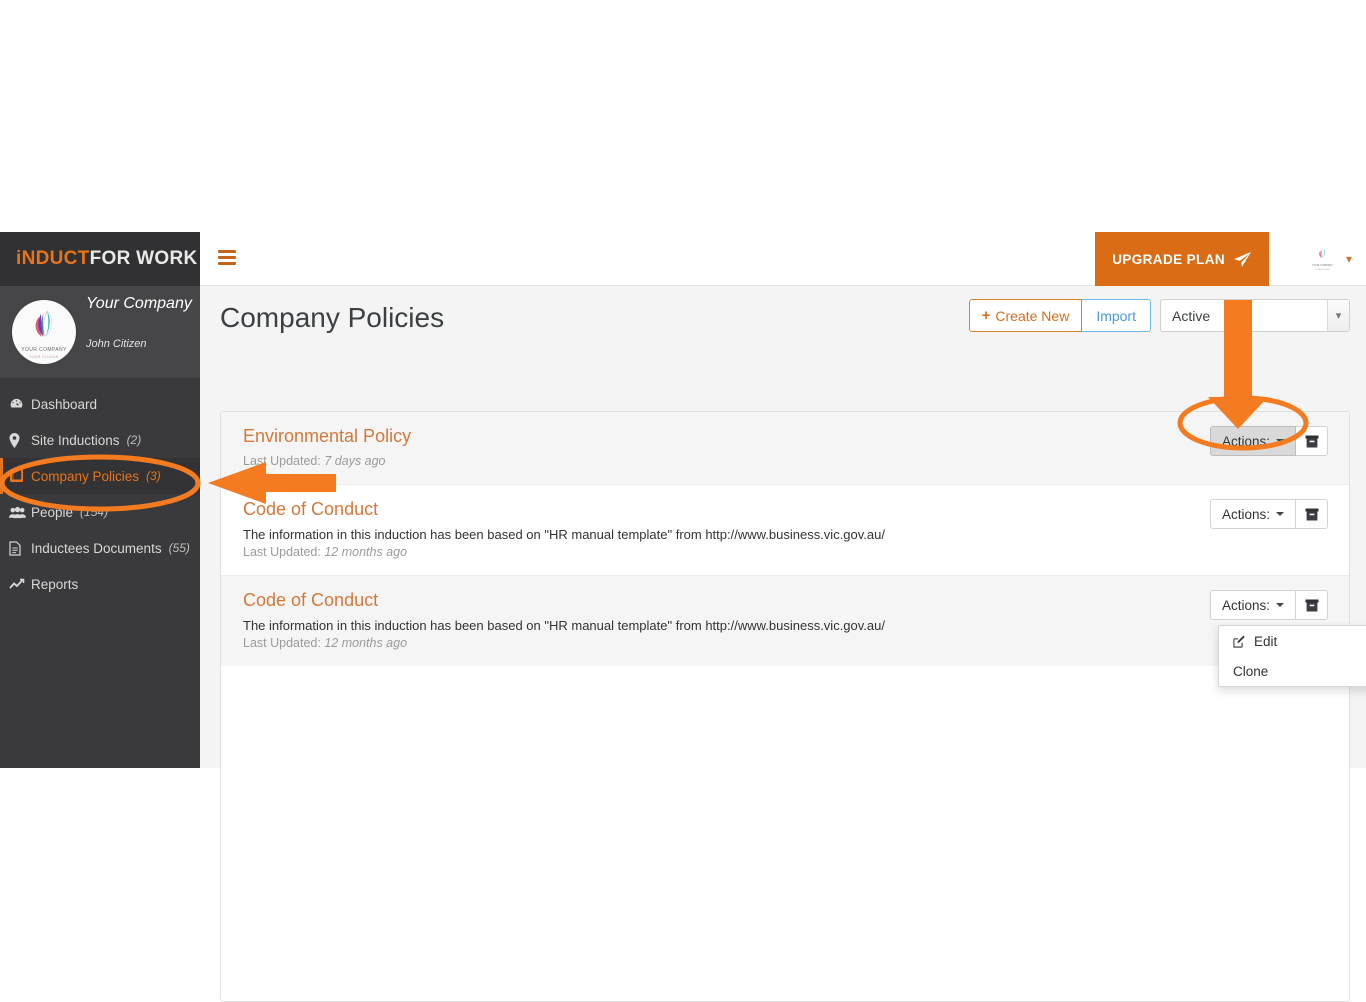  I want to click on brand-logo-part1: iNDUCT, so click(53, 258).